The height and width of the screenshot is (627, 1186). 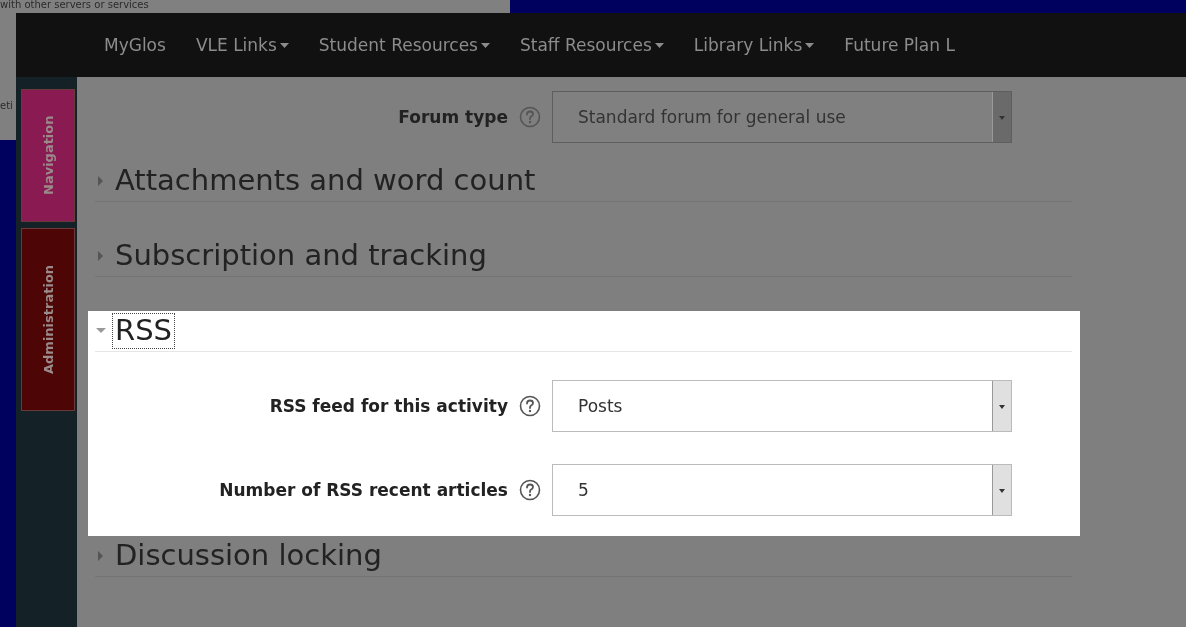 What do you see at coordinates (135, 45) in the screenshot?
I see `nav-link: MyGlos` at bounding box center [135, 45].